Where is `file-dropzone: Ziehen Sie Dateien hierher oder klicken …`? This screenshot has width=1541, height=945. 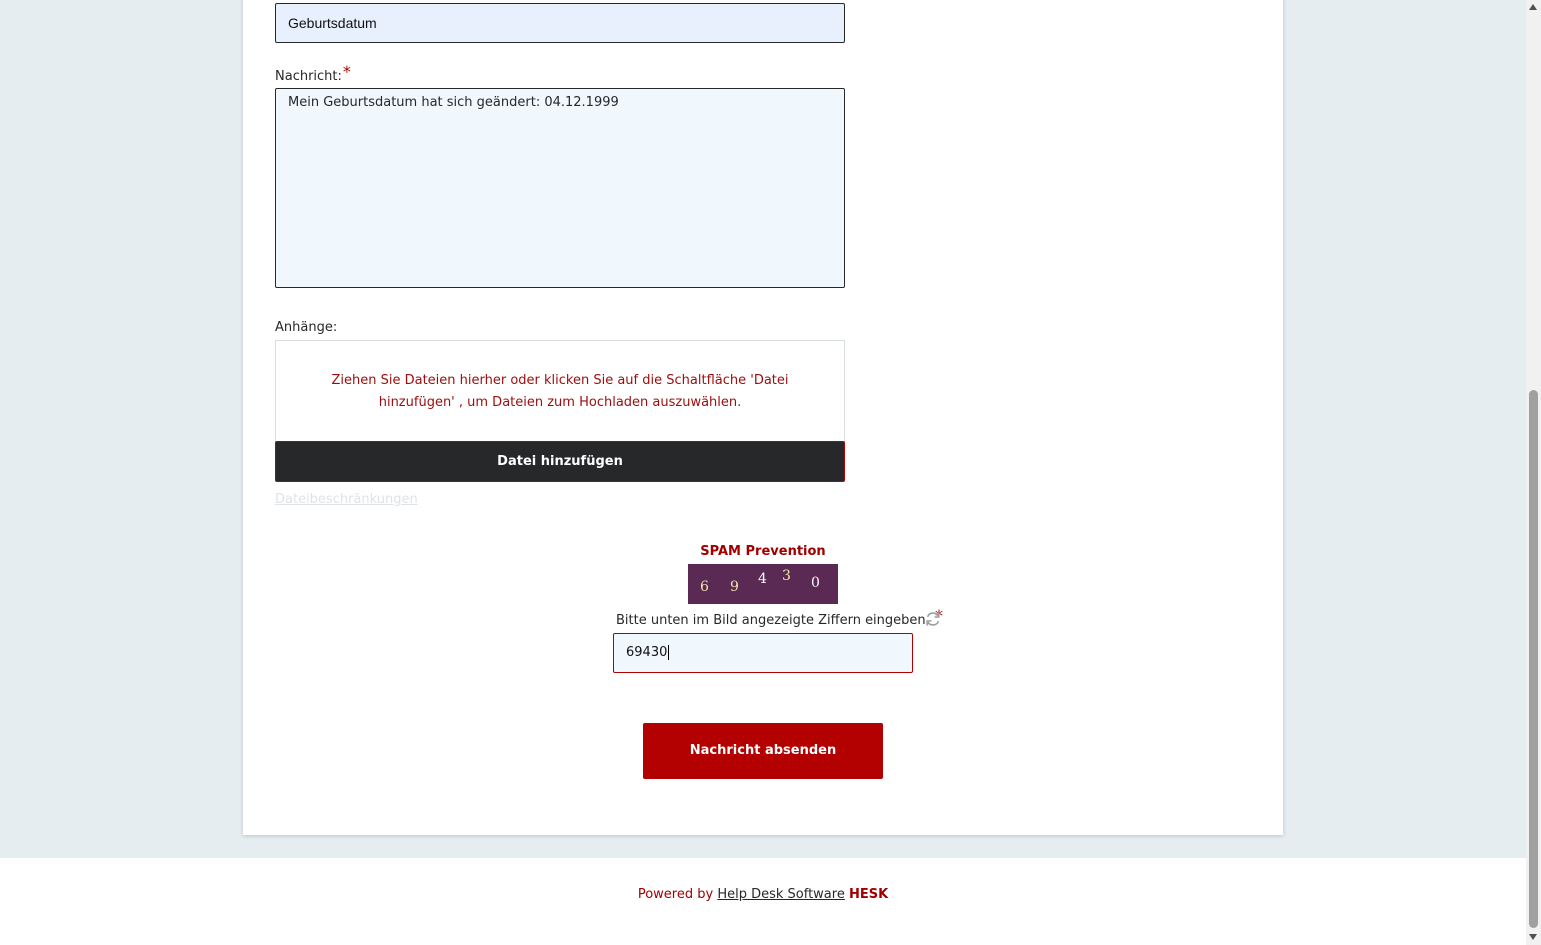 file-dropzone: Ziehen Sie Dateien hierher oder klicken … is located at coordinates (560, 391).